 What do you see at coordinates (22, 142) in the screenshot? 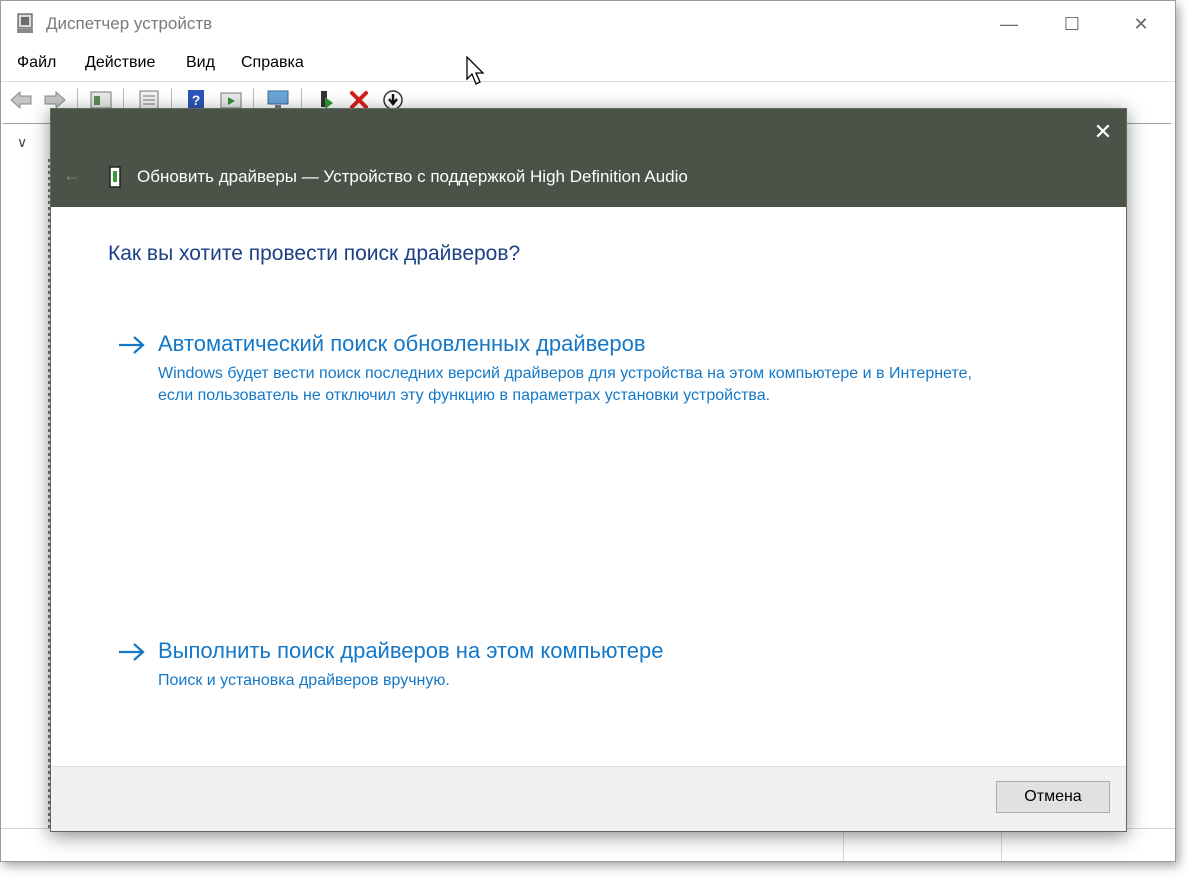
I see `tree-expand-icon: ∨` at bounding box center [22, 142].